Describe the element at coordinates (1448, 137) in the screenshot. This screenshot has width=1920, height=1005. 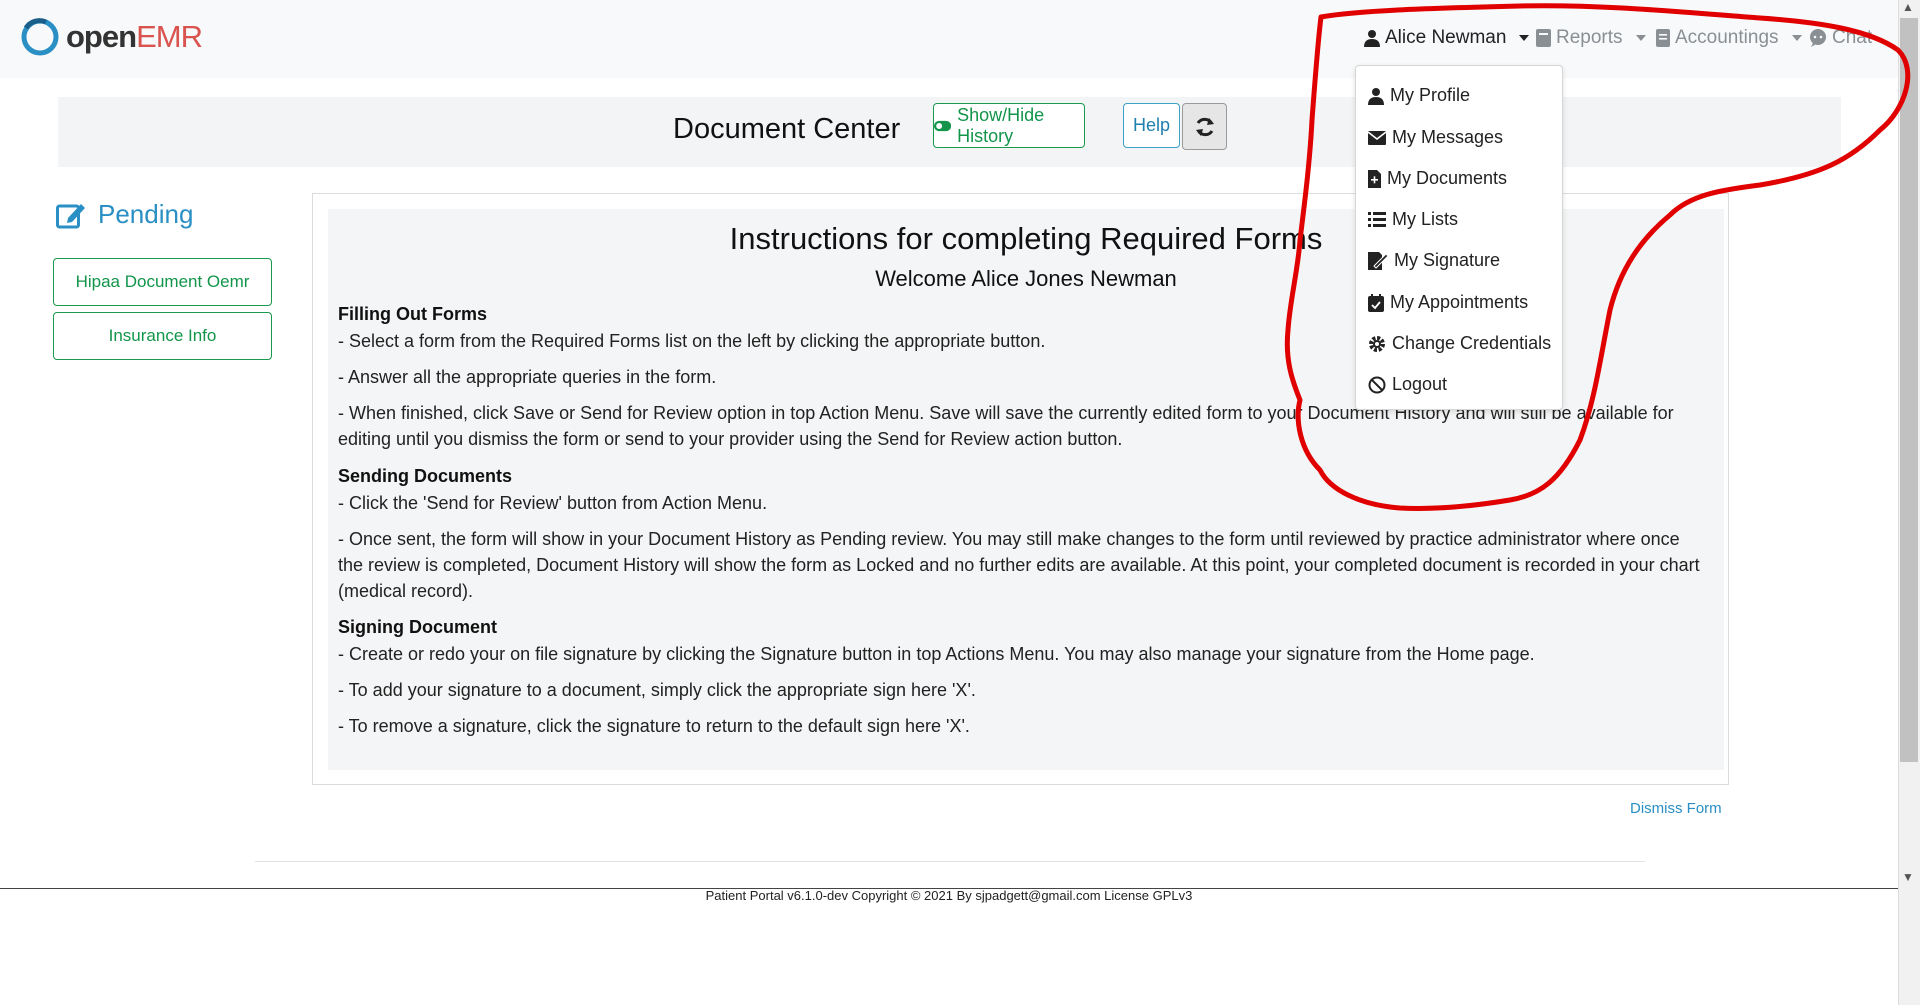
I see `menu-item-label: My Messages` at that location.